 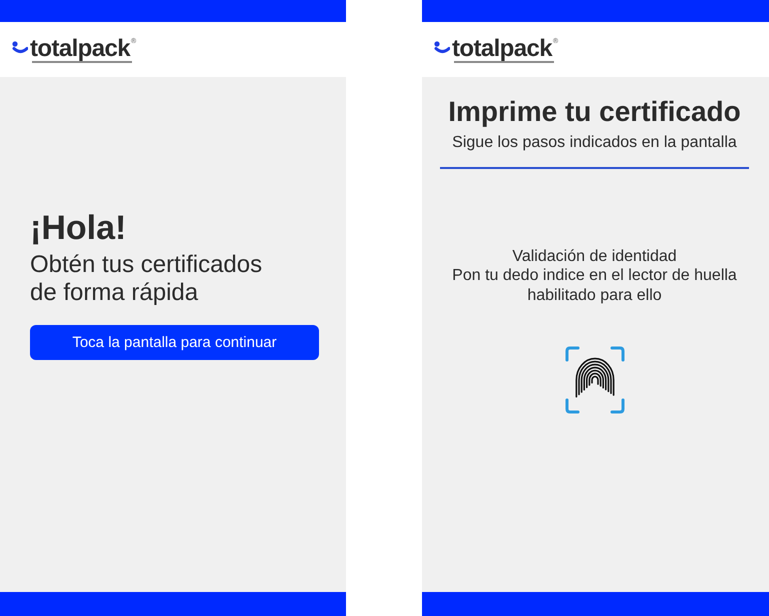 What do you see at coordinates (174, 342) in the screenshot?
I see `continue-button: Toca la pantalla para continuar` at bounding box center [174, 342].